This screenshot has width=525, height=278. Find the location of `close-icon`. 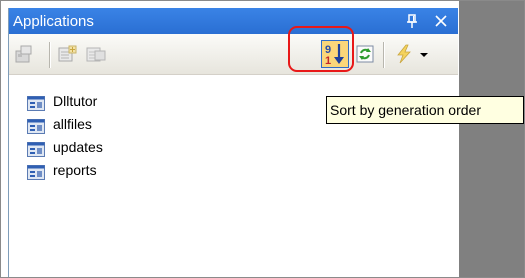

close-icon is located at coordinates (441, 21).